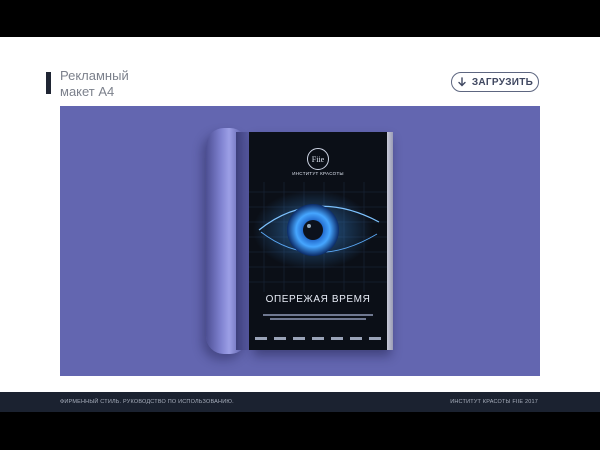 The image size is (600, 450). I want to click on footer-right-text: ИНСТИТУТ КРАСОТЫ FIIE 2017, so click(494, 402).